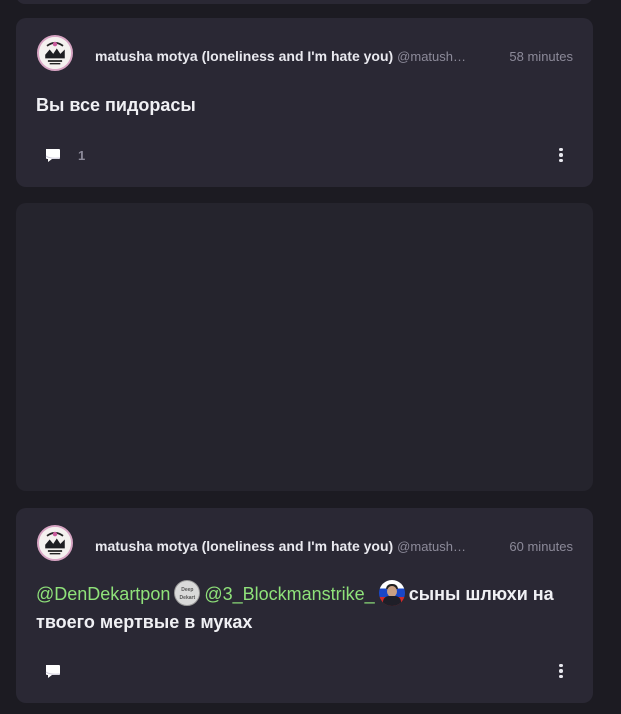  Describe the element at coordinates (304, 2) in the screenshot. I see `previous-post-card` at that location.